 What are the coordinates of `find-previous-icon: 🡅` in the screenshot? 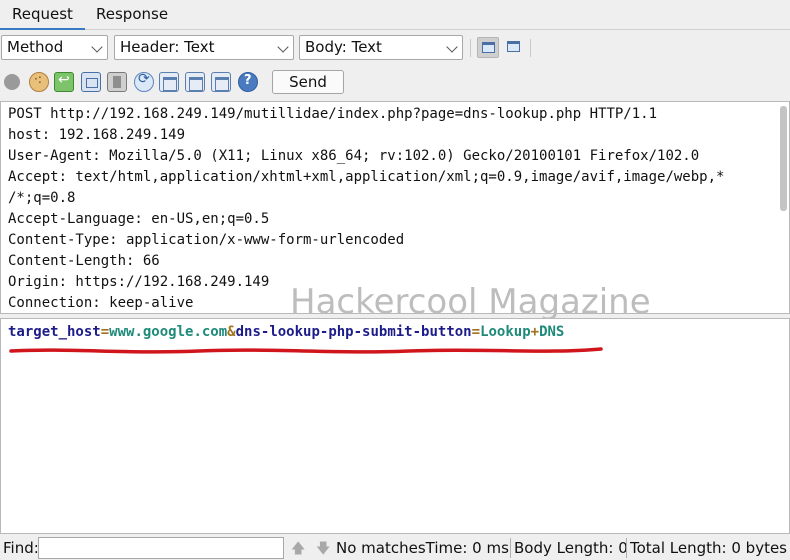 It's located at (298, 549).